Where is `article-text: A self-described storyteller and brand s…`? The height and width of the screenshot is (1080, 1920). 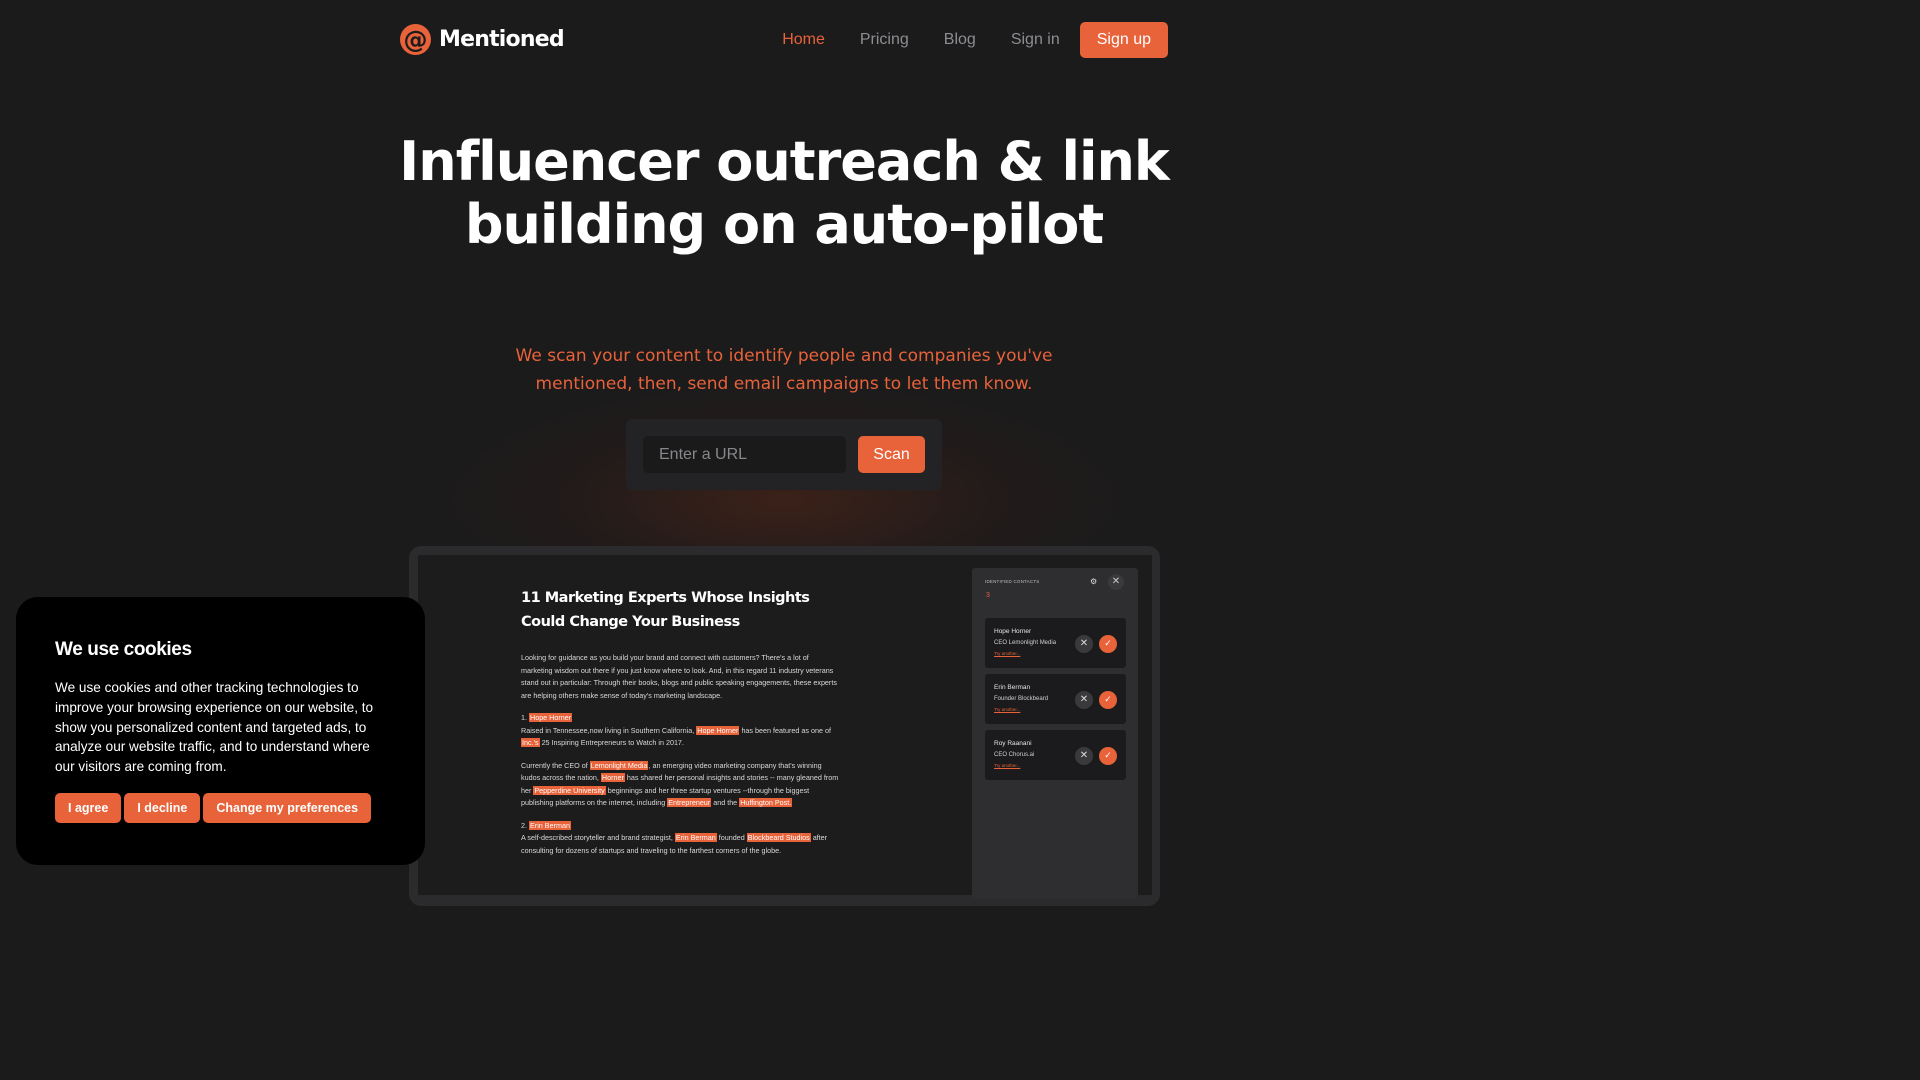 article-text: A self-described storyteller and brand s… is located at coordinates (597, 837).